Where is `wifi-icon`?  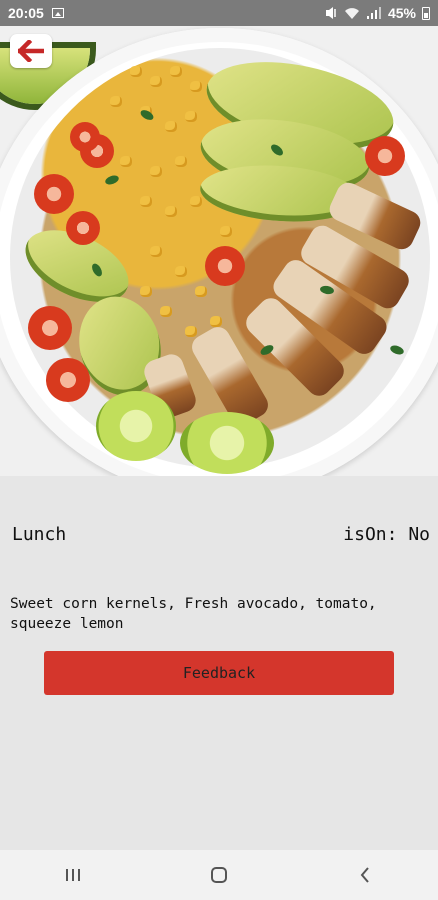 wifi-icon is located at coordinates (351, 13).